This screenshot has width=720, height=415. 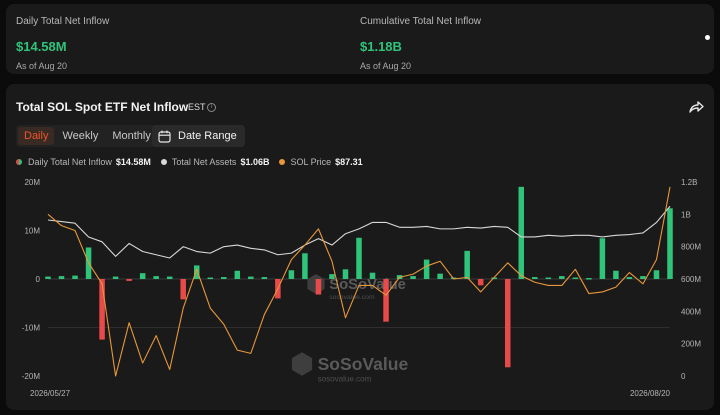 I want to click on legend-label: Daily Total Net Inflow, so click(x=70, y=162).